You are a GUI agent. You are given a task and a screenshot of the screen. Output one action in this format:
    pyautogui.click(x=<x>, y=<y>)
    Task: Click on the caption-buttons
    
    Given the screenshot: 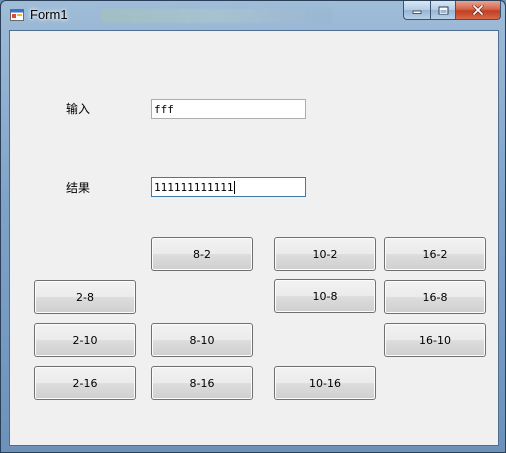 What is the action you would take?
    pyautogui.click(x=452, y=11)
    